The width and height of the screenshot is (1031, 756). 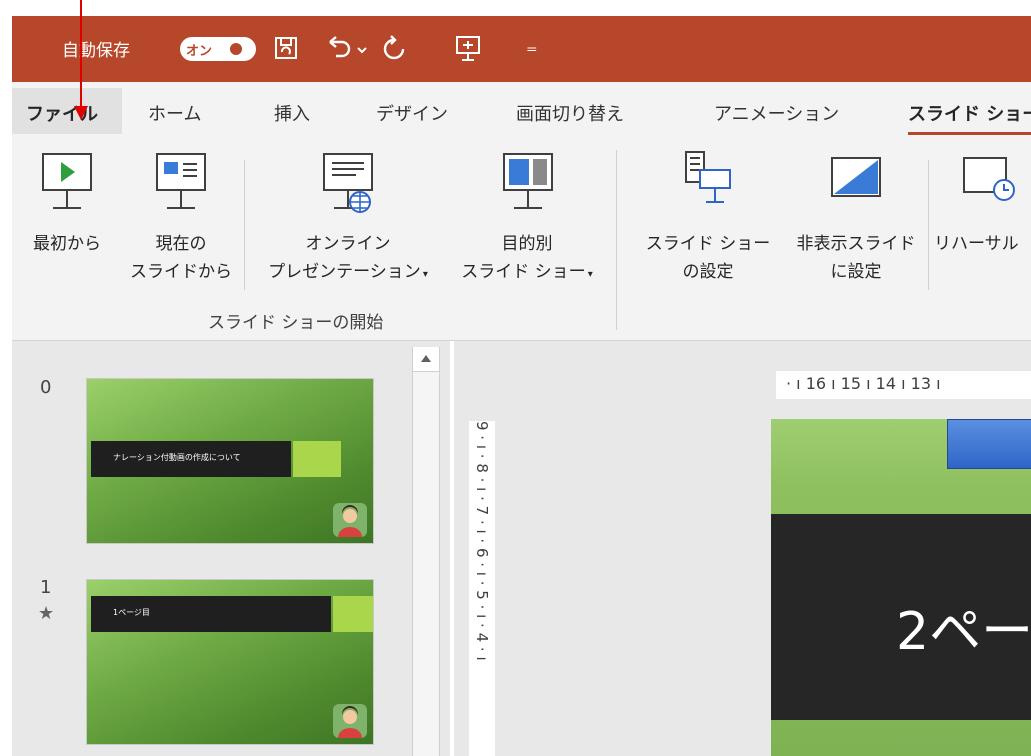 I want to click on from-current-button: 現在の スライドから, so click(x=181, y=225).